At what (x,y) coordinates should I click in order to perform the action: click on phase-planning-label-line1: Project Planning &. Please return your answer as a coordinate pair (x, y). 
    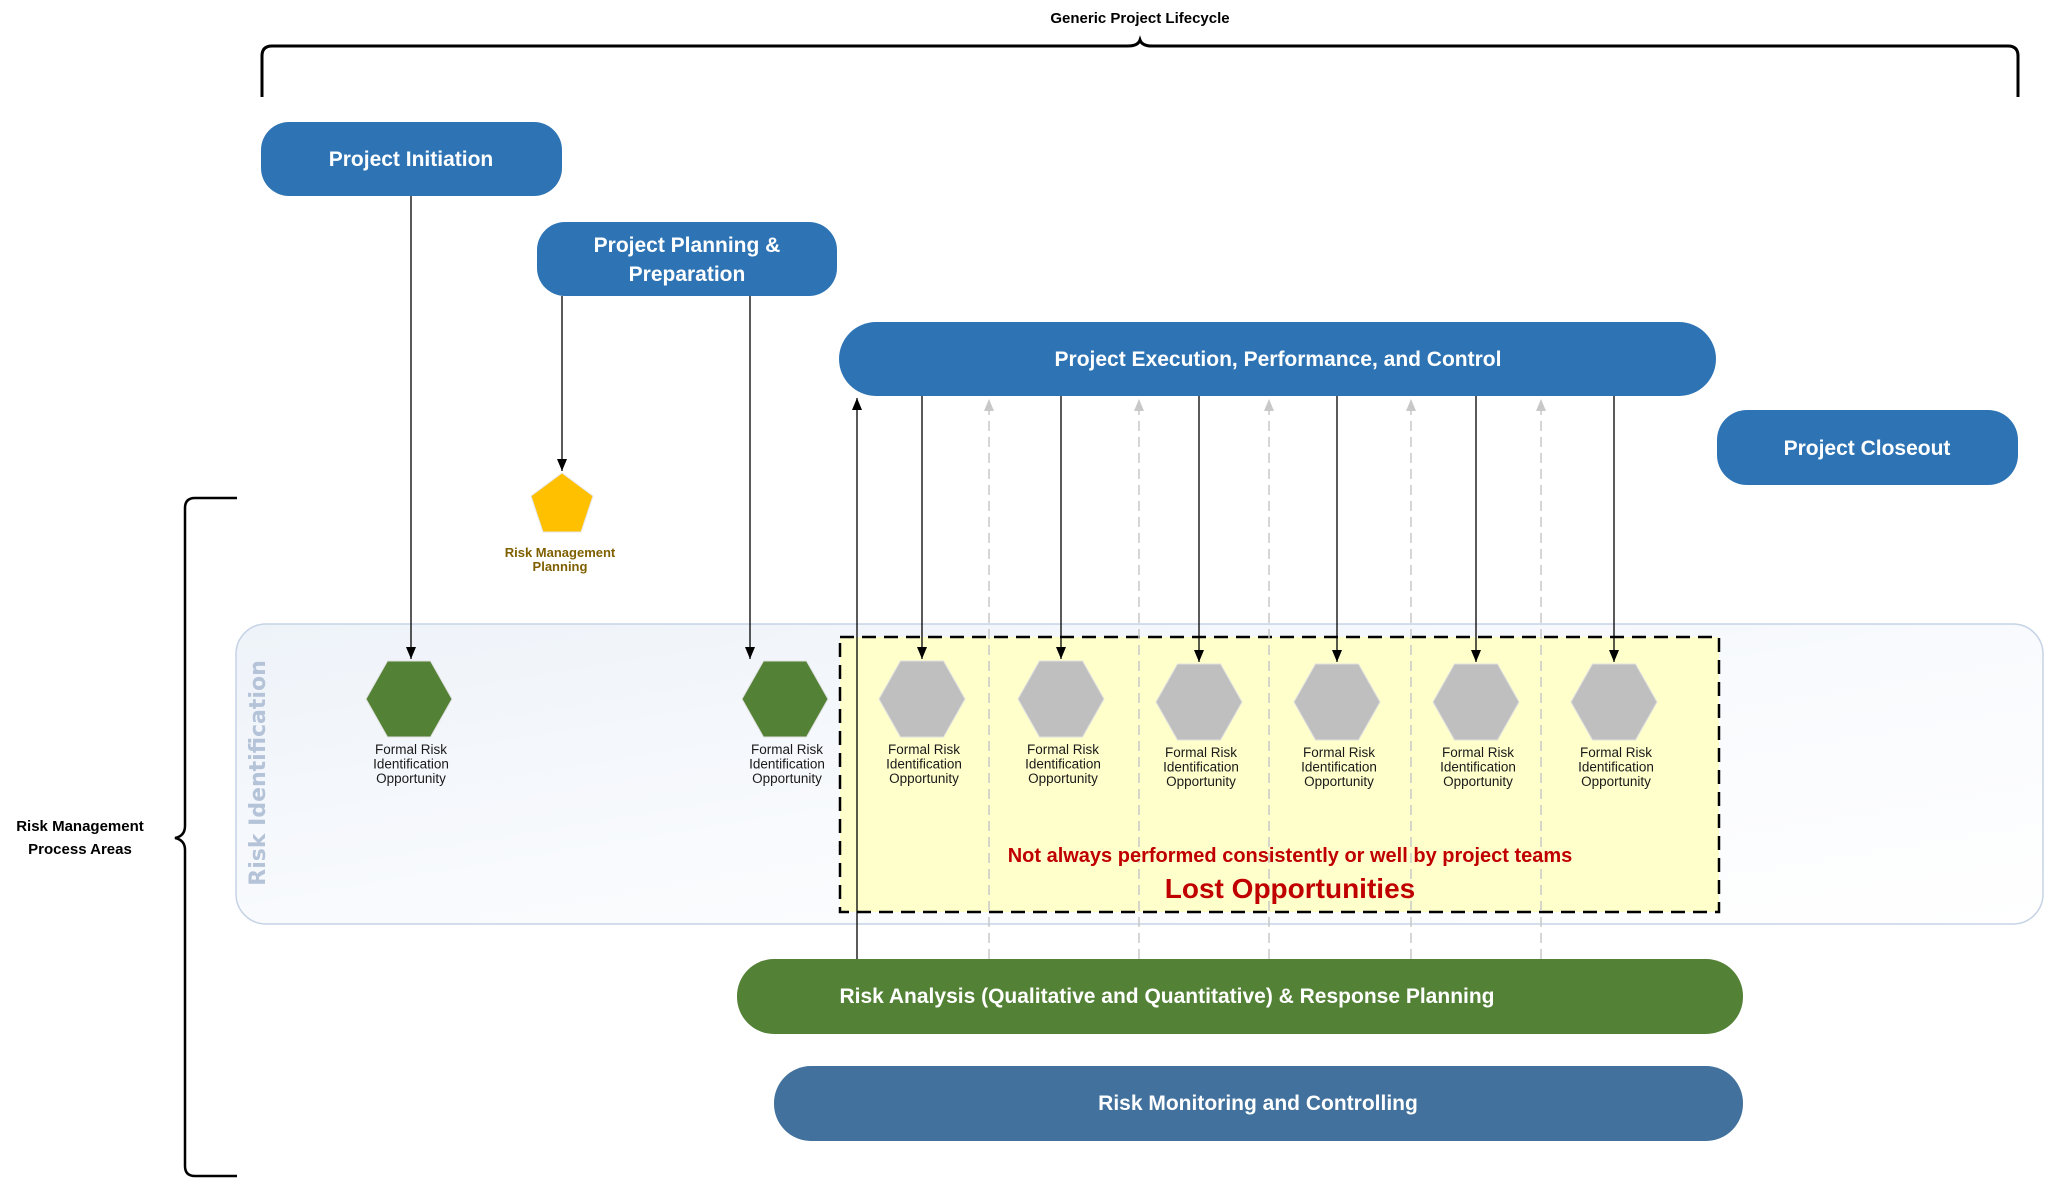
    Looking at the image, I should click on (687, 245).